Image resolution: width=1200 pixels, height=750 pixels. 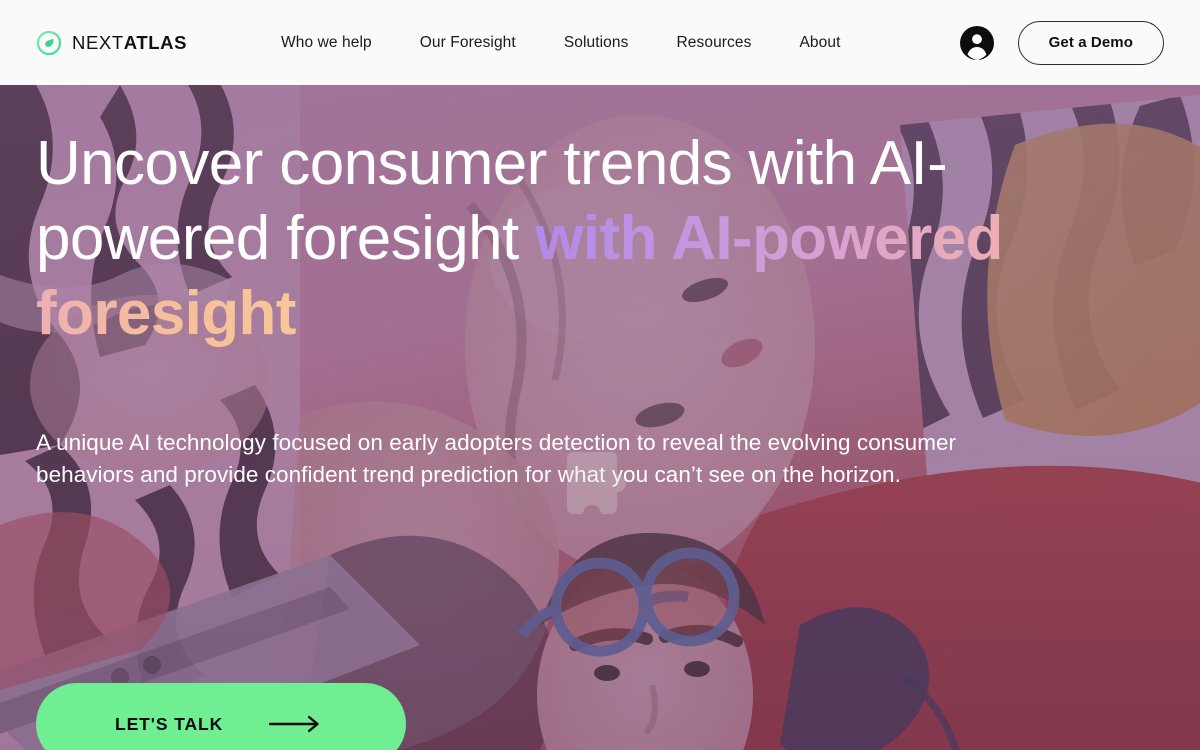 I want to click on nextatlas-droplet-logo-icon, so click(x=49, y=43).